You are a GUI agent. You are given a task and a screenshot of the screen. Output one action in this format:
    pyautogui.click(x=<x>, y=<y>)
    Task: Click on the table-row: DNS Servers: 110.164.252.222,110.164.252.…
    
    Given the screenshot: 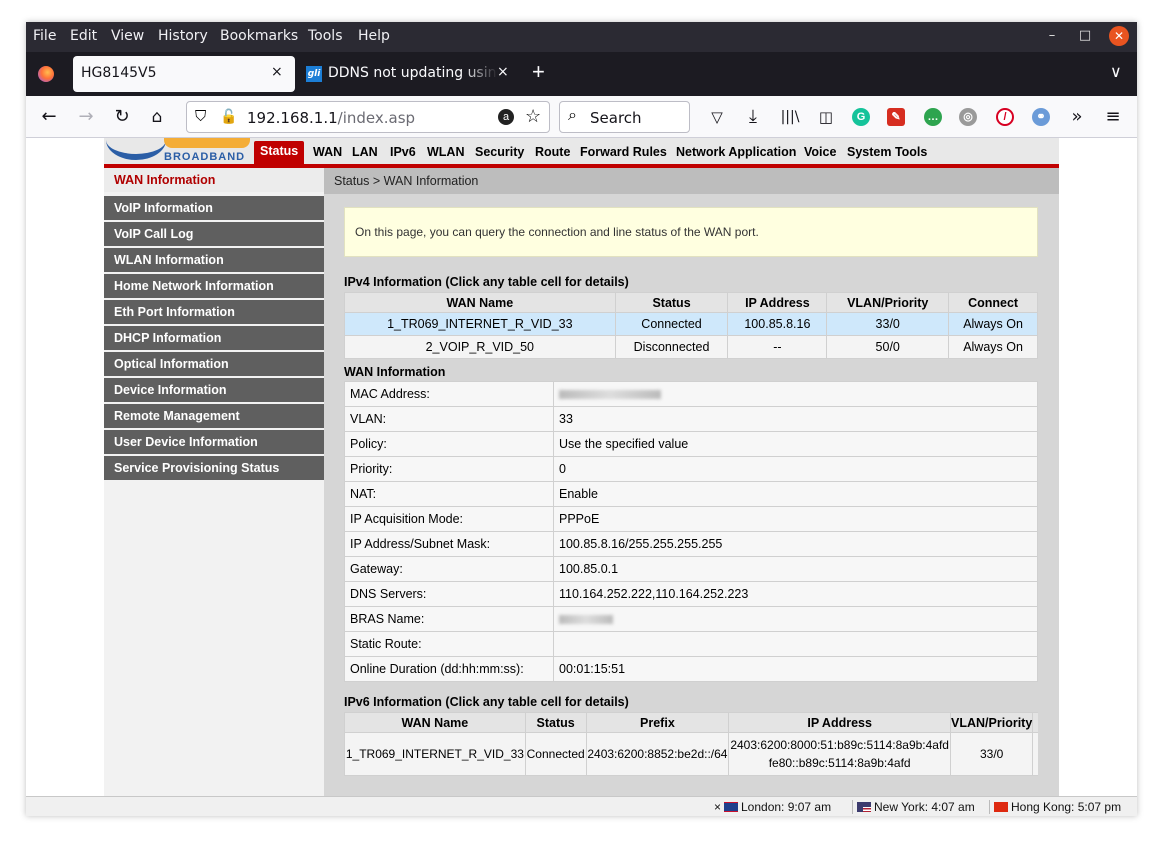 What is the action you would take?
    pyautogui.click(x=691, y=594)
    